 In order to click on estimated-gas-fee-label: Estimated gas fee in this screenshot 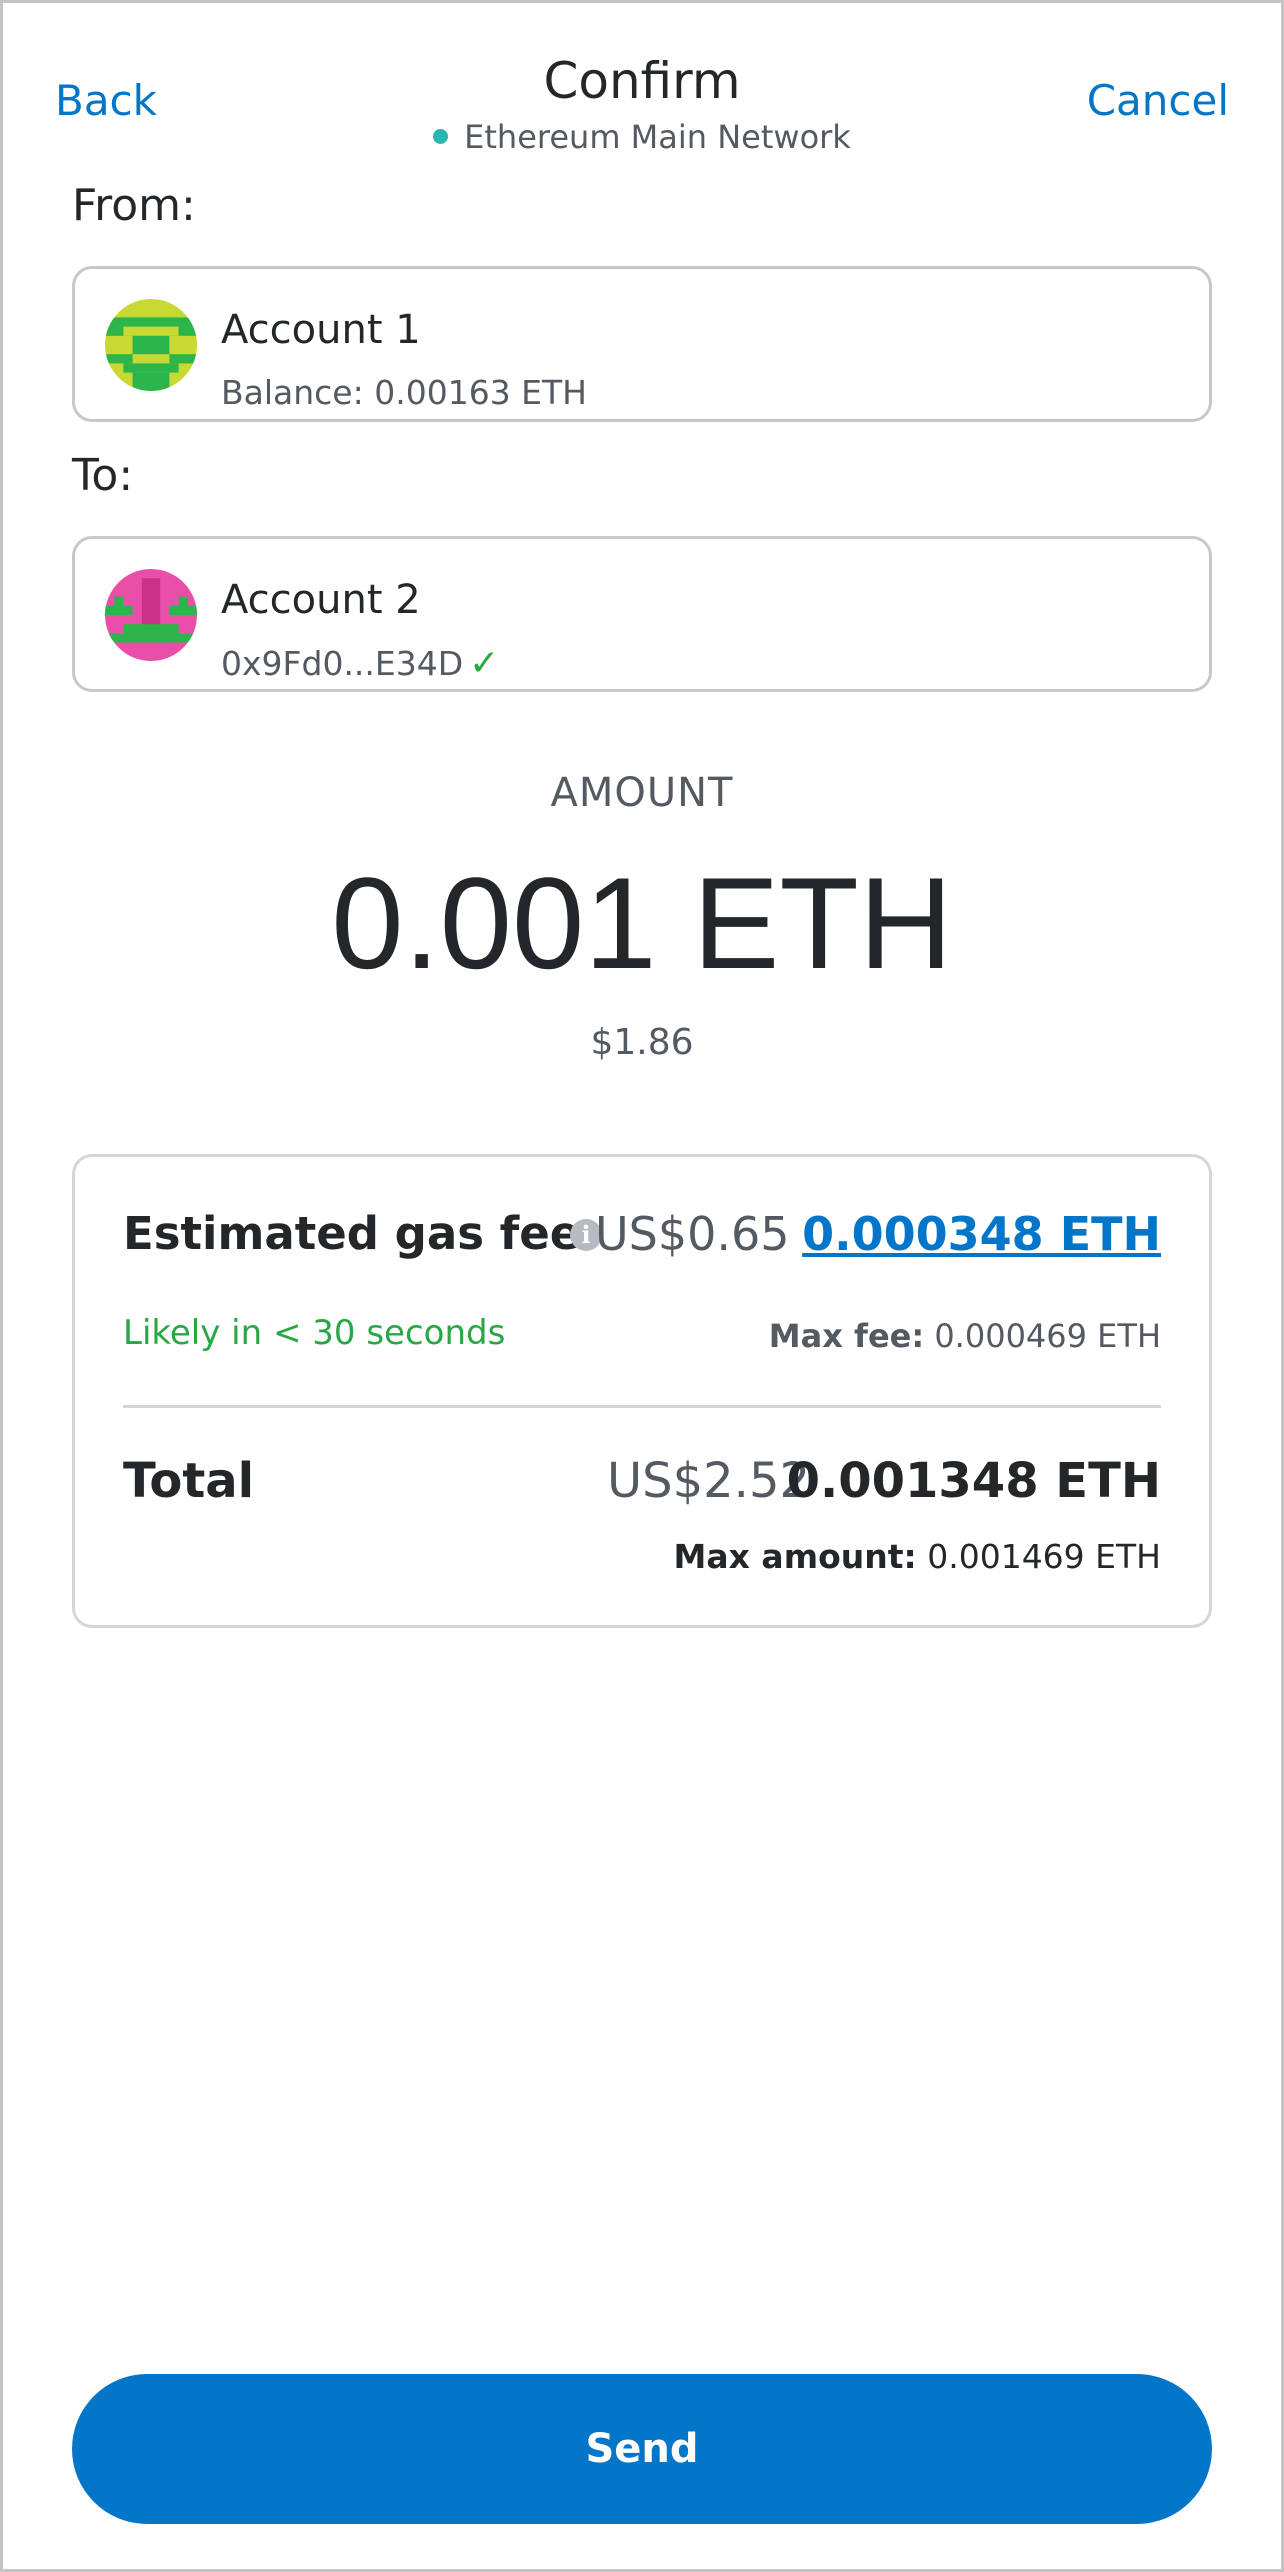, I will do `click(352, 1233)`.